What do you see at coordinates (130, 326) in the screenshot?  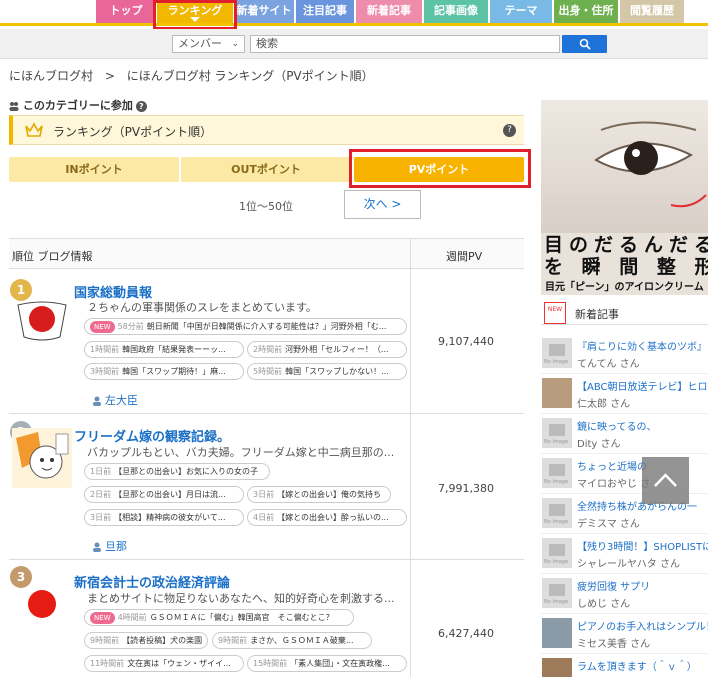 I see `post-time: 58分前` at bounding box center [130, 326].